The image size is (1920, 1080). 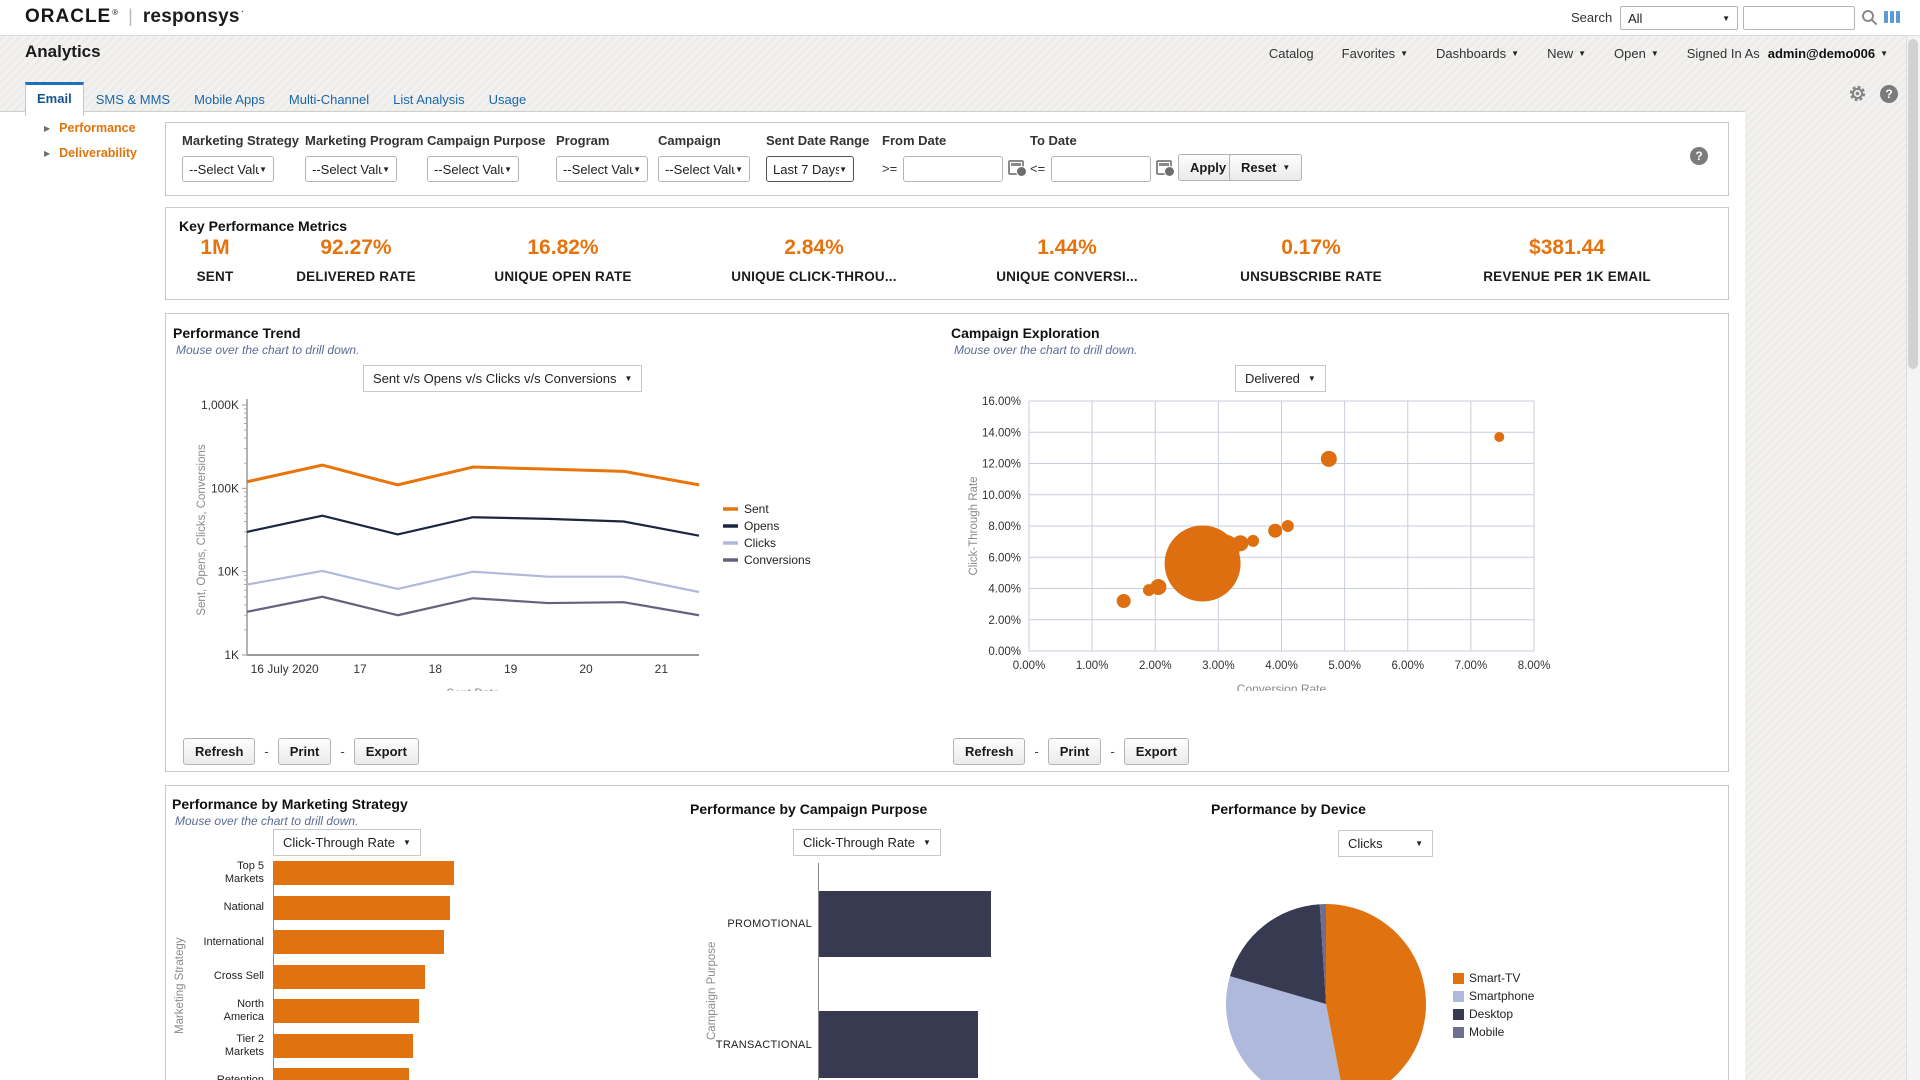 What do you see at coordinates (290, 804) in the screenshot?
I see `strategy-chart-title: Performance by Marketing Strategy` at bounding box center [290, 804].